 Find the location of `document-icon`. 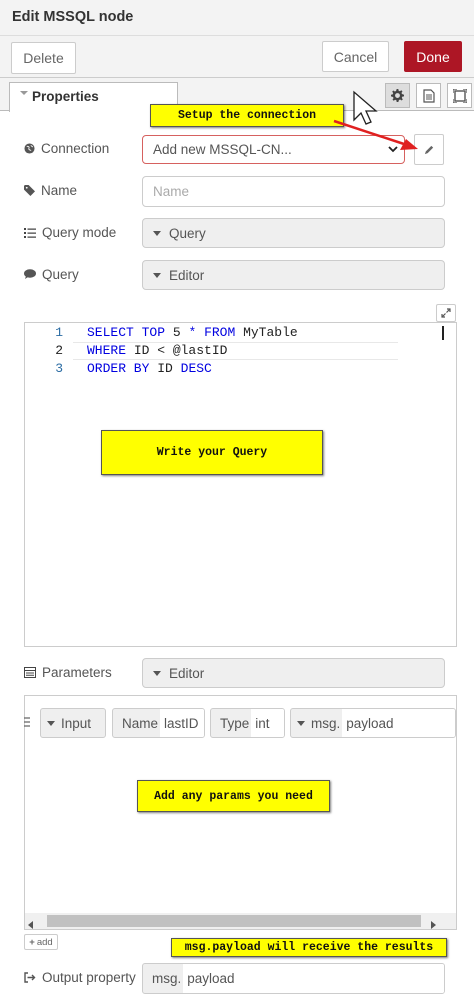

document-icon is located at coordinates (428, 95).